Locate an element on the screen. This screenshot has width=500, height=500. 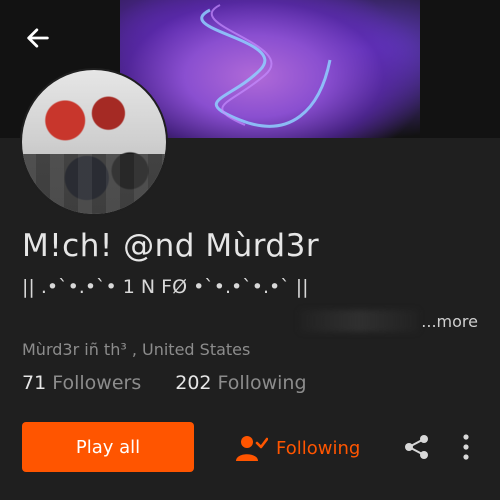
share-button is located at coordinates (417, 447).